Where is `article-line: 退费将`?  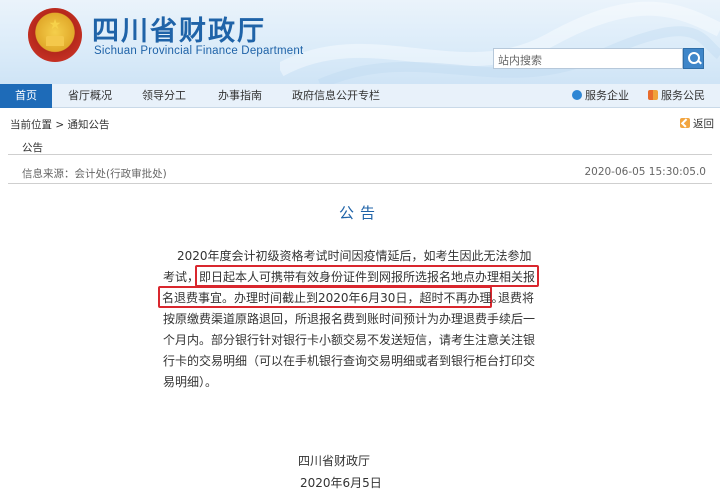
article-line: 退费将 is located at coordinates (516, 298).